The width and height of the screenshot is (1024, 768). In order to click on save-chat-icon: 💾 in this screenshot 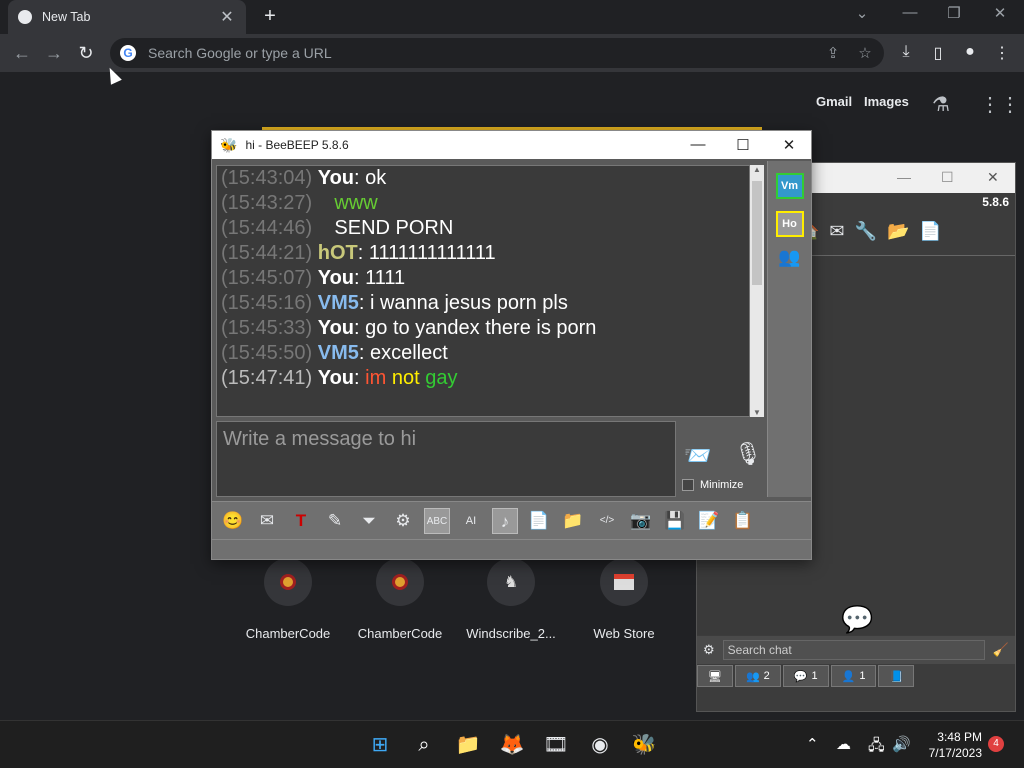, I will do `click(675, 521)`.